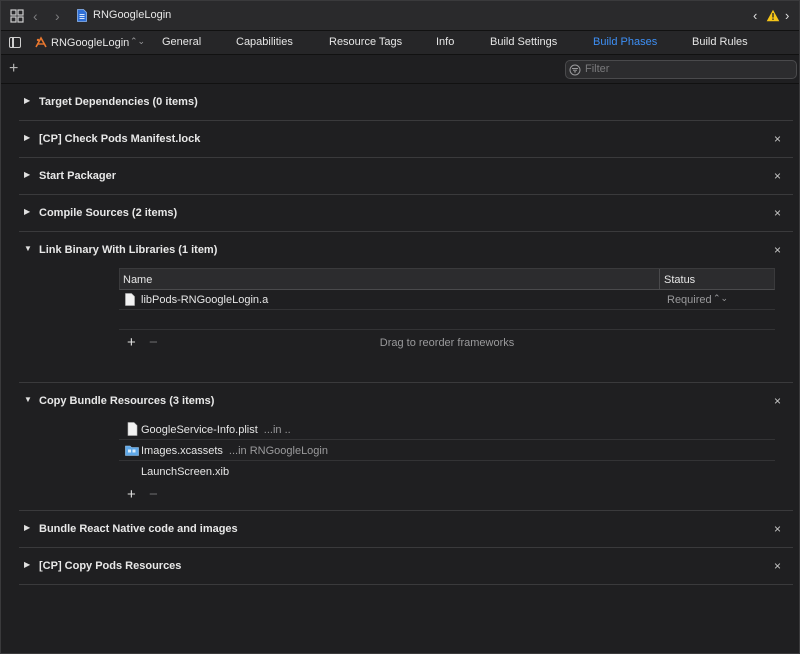  I want to click on library-name: libPods-RNGoogleLogin.a, so click(205, 300).